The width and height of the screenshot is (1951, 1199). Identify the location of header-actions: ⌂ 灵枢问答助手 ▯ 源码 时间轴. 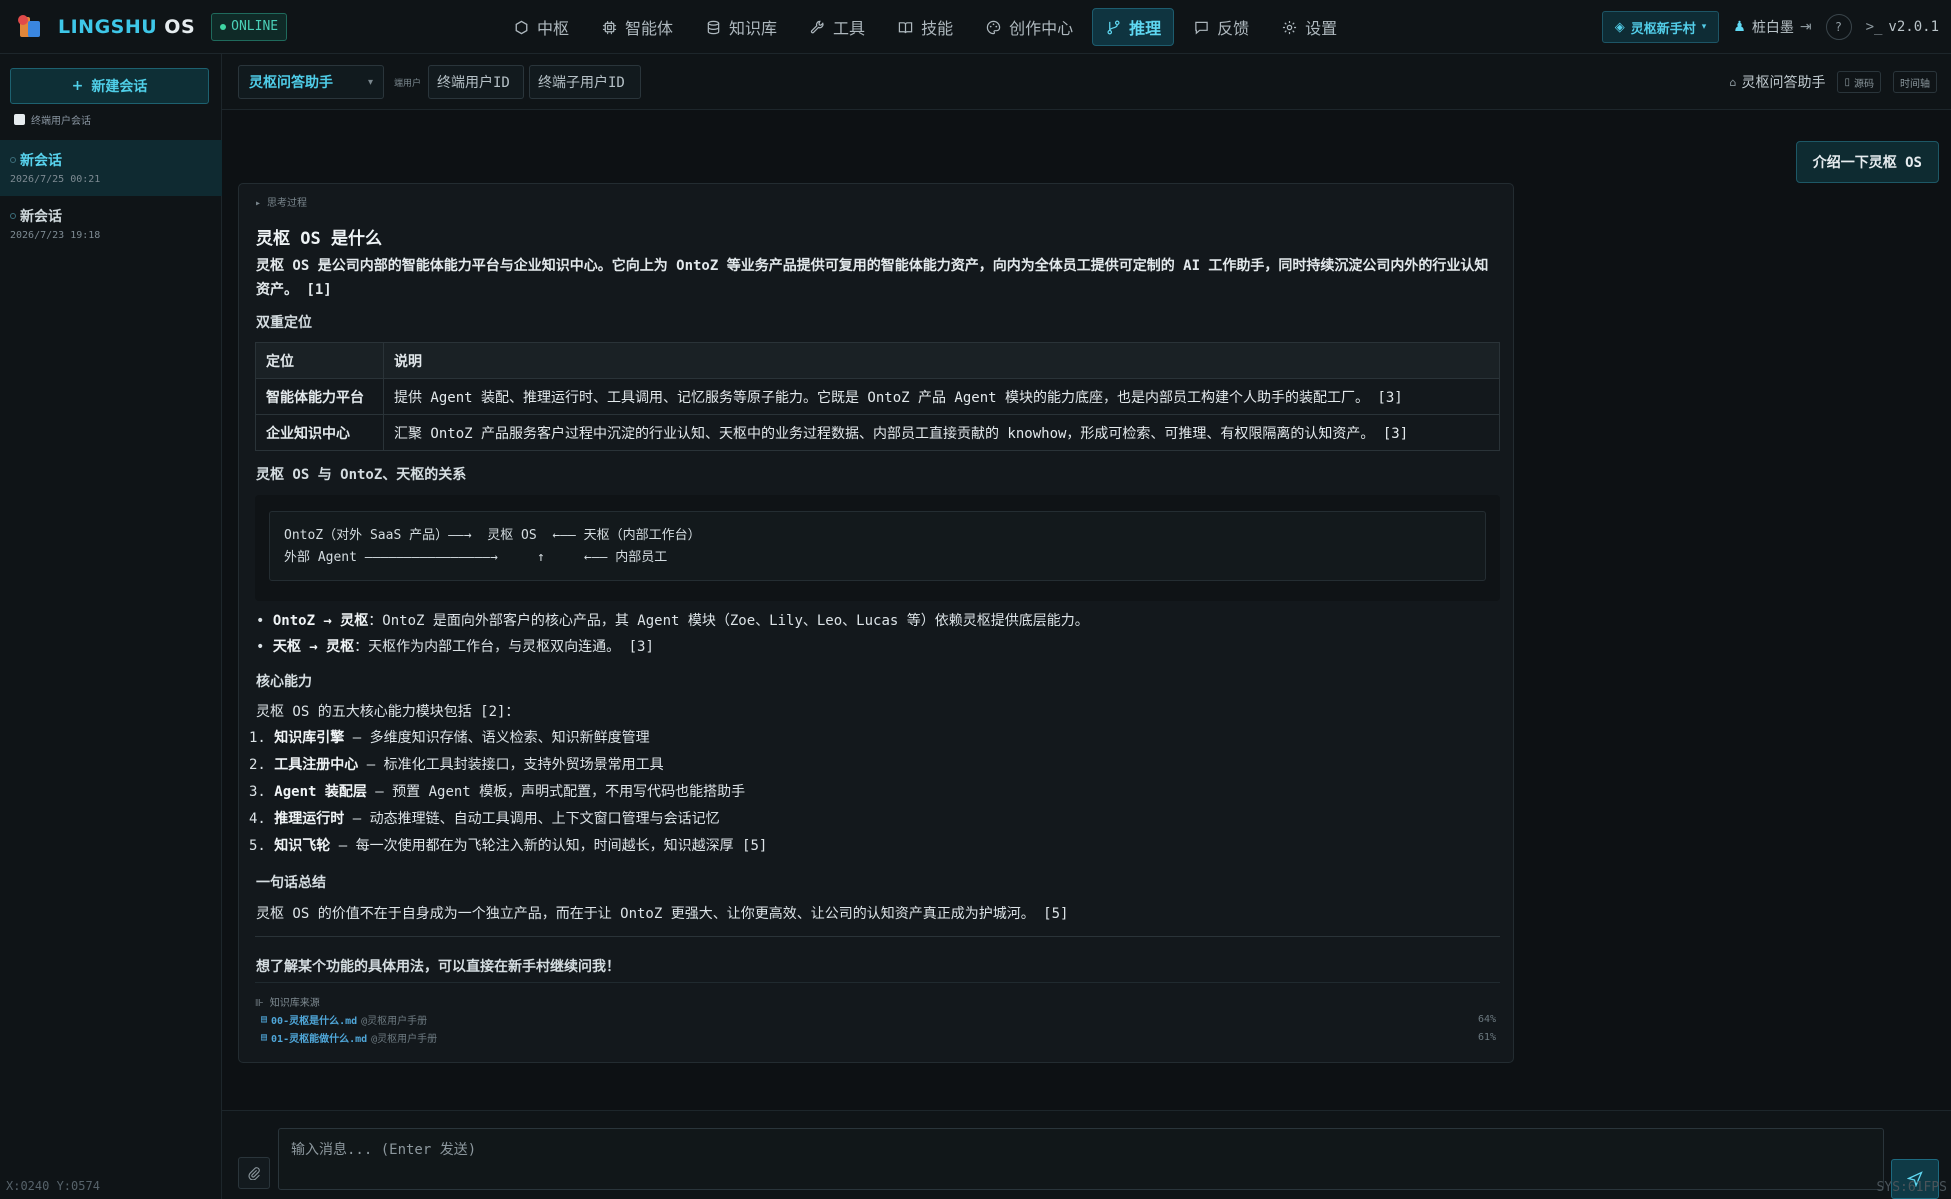
(1833, 82).